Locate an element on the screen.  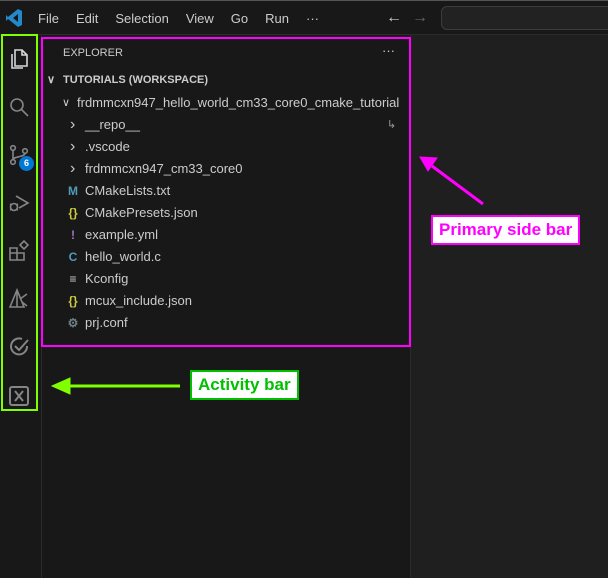
activity-arrow is located at coordinates (115, 386).